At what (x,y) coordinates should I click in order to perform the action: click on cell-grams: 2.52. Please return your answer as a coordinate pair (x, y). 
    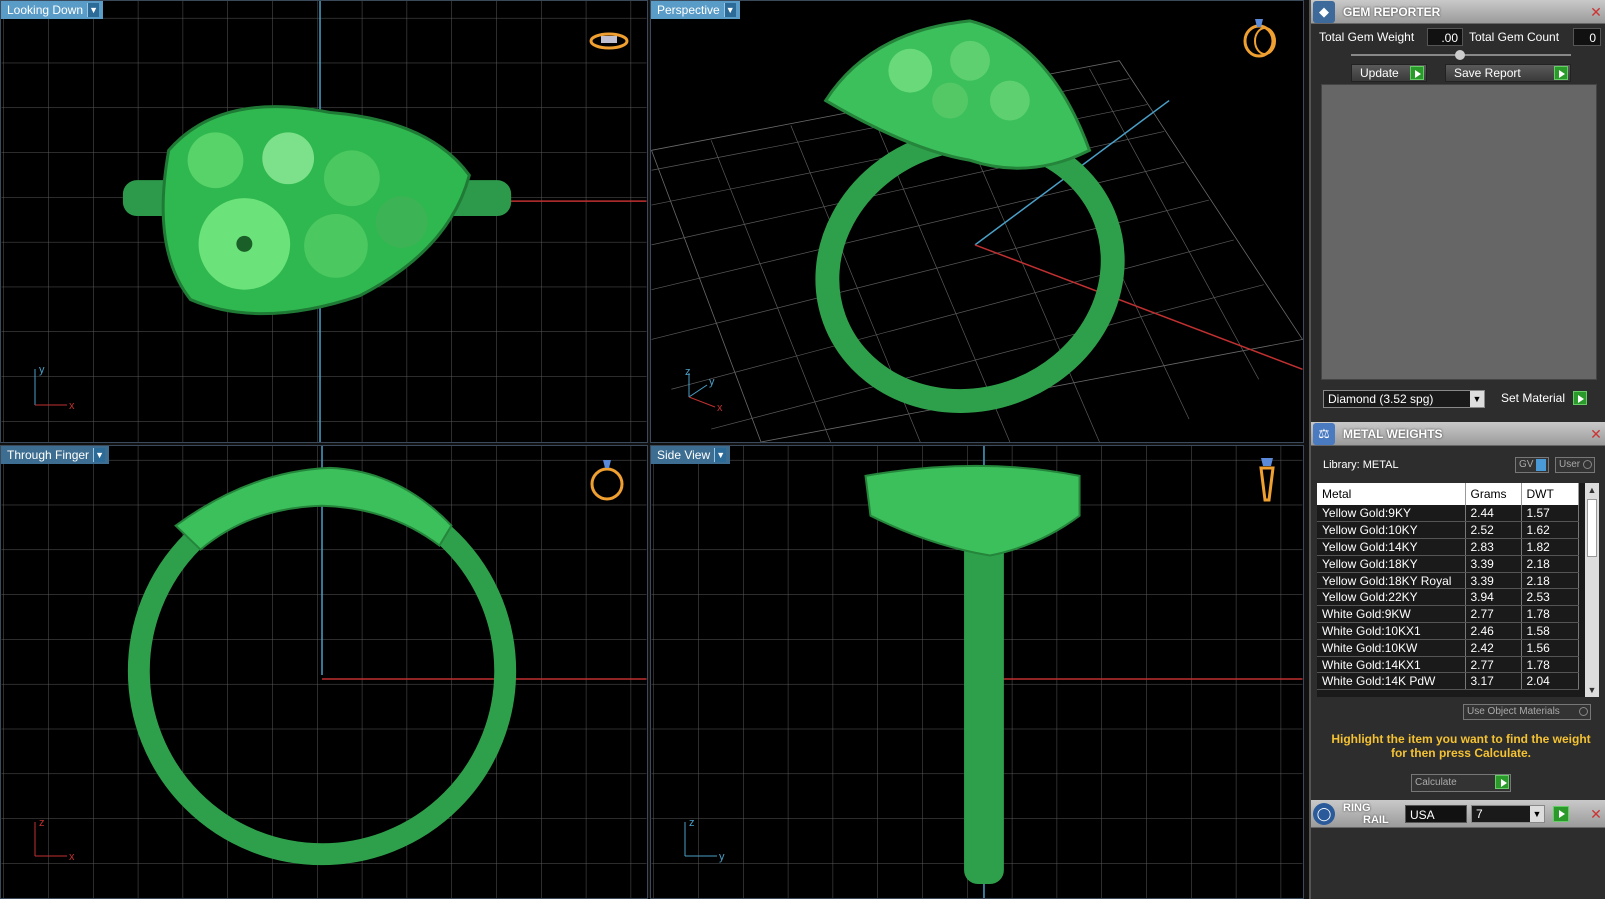
    Looking at the image, I should click on (1493, 530).